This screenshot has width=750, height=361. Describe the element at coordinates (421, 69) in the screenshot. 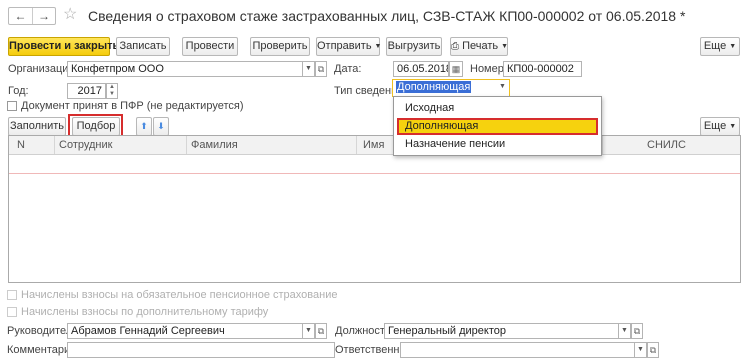

I see `date-field: 06.05.2018` at that location.